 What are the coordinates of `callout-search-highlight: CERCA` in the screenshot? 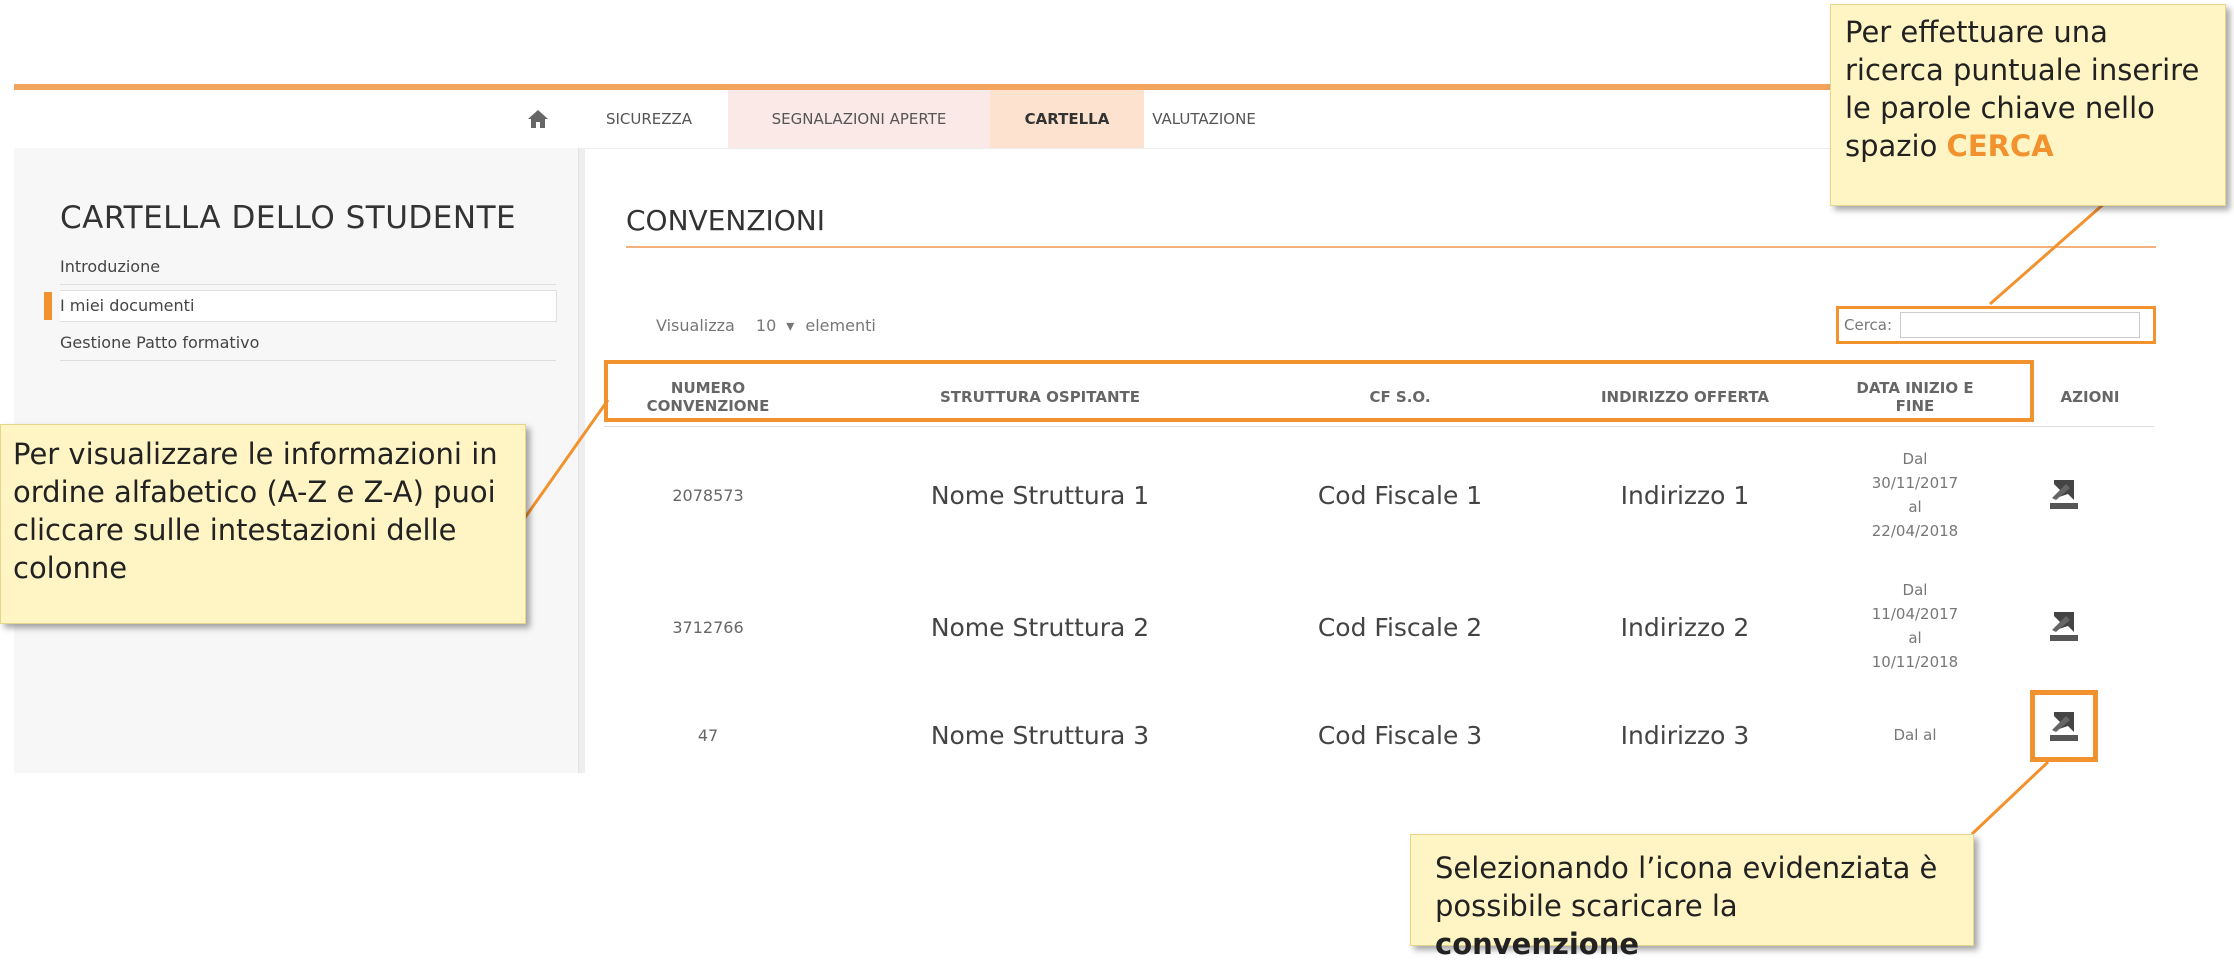 It's located at (2000, 146).